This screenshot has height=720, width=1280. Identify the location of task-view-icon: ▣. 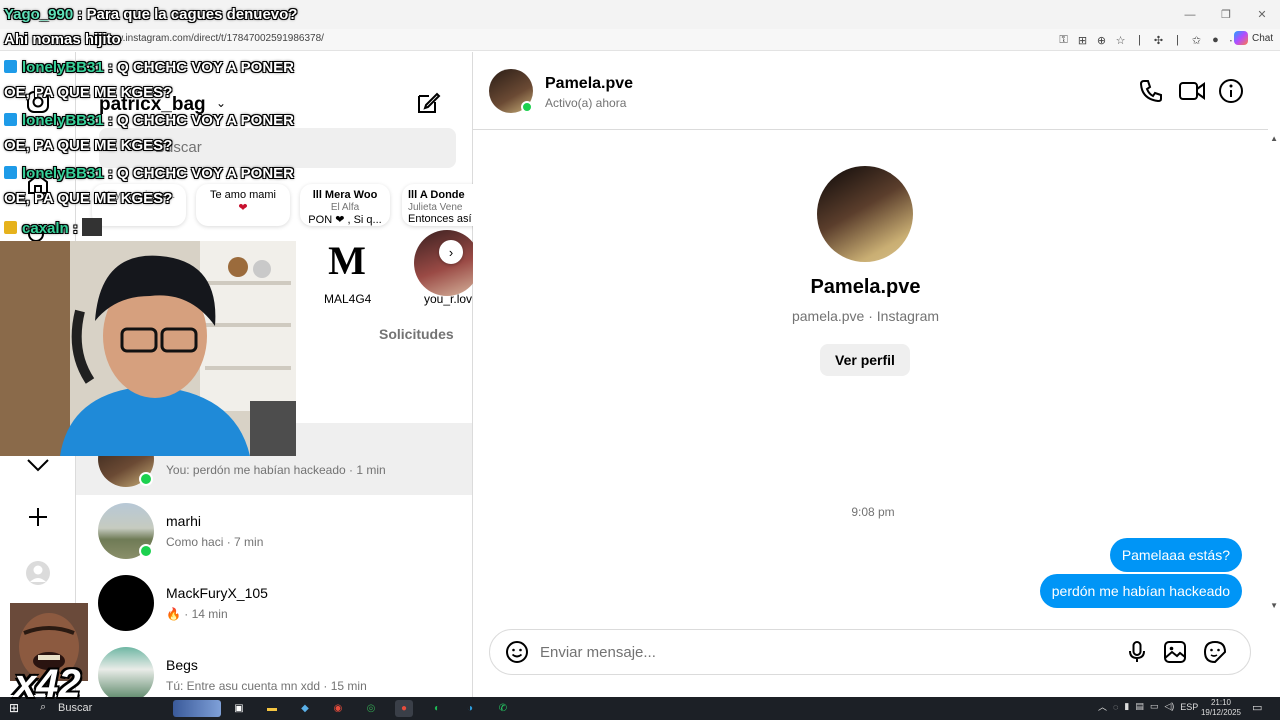
(239, 708).